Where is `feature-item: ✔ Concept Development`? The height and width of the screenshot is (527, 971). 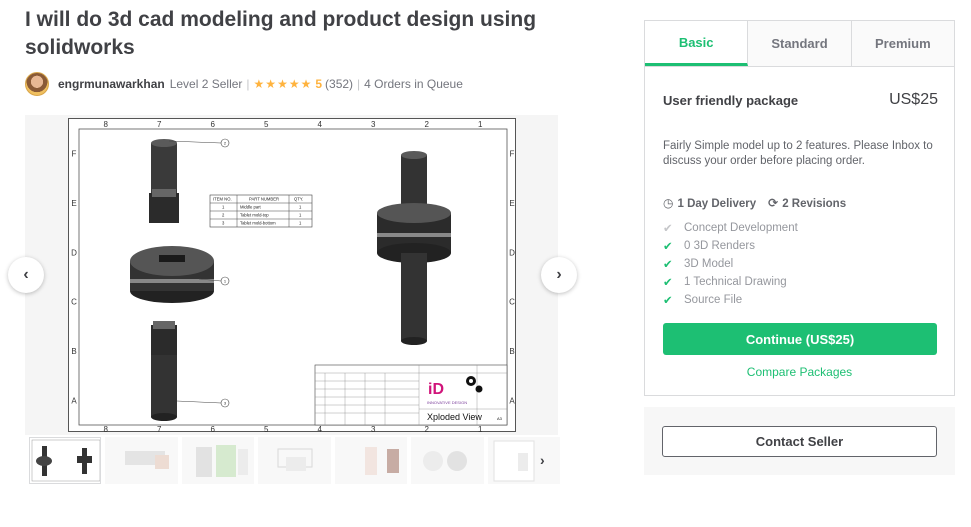 feature-item: ✔ Concept Development is located at coordinates (730, 228).